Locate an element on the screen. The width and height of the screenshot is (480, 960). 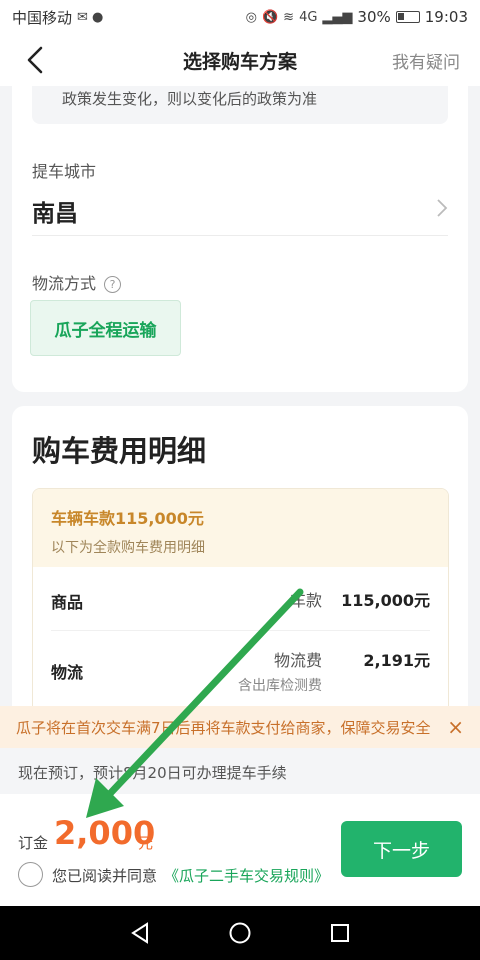
square-recent-icon is located at coordinates (340, 933).